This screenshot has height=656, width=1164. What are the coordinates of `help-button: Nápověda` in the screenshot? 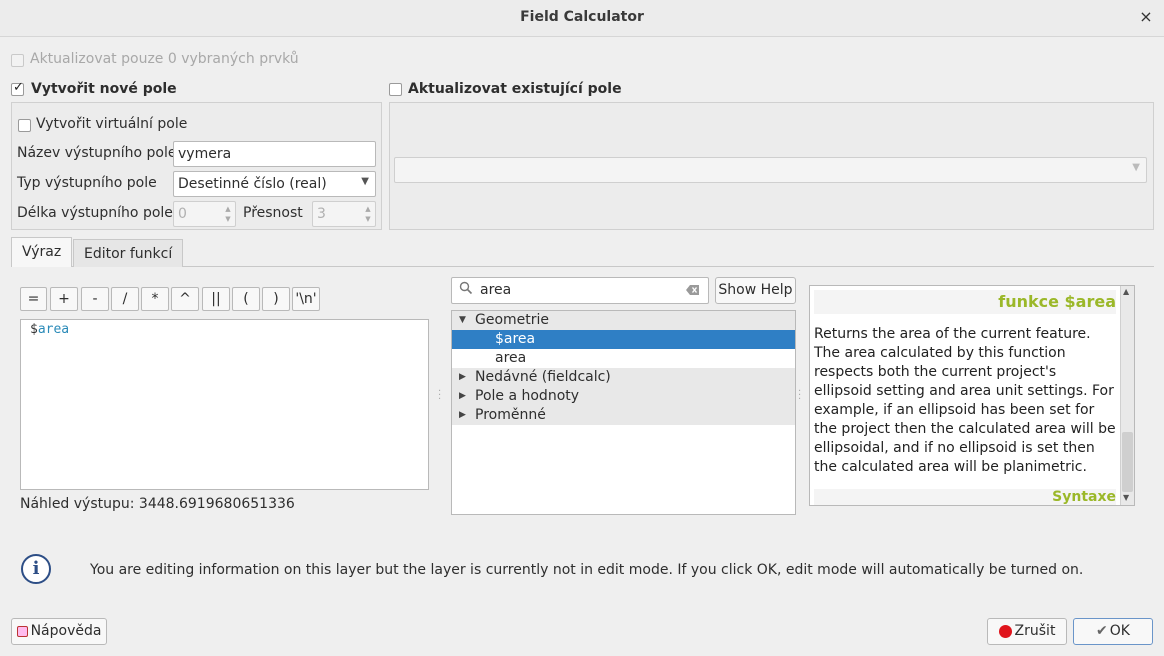 It's located at (59, 631).